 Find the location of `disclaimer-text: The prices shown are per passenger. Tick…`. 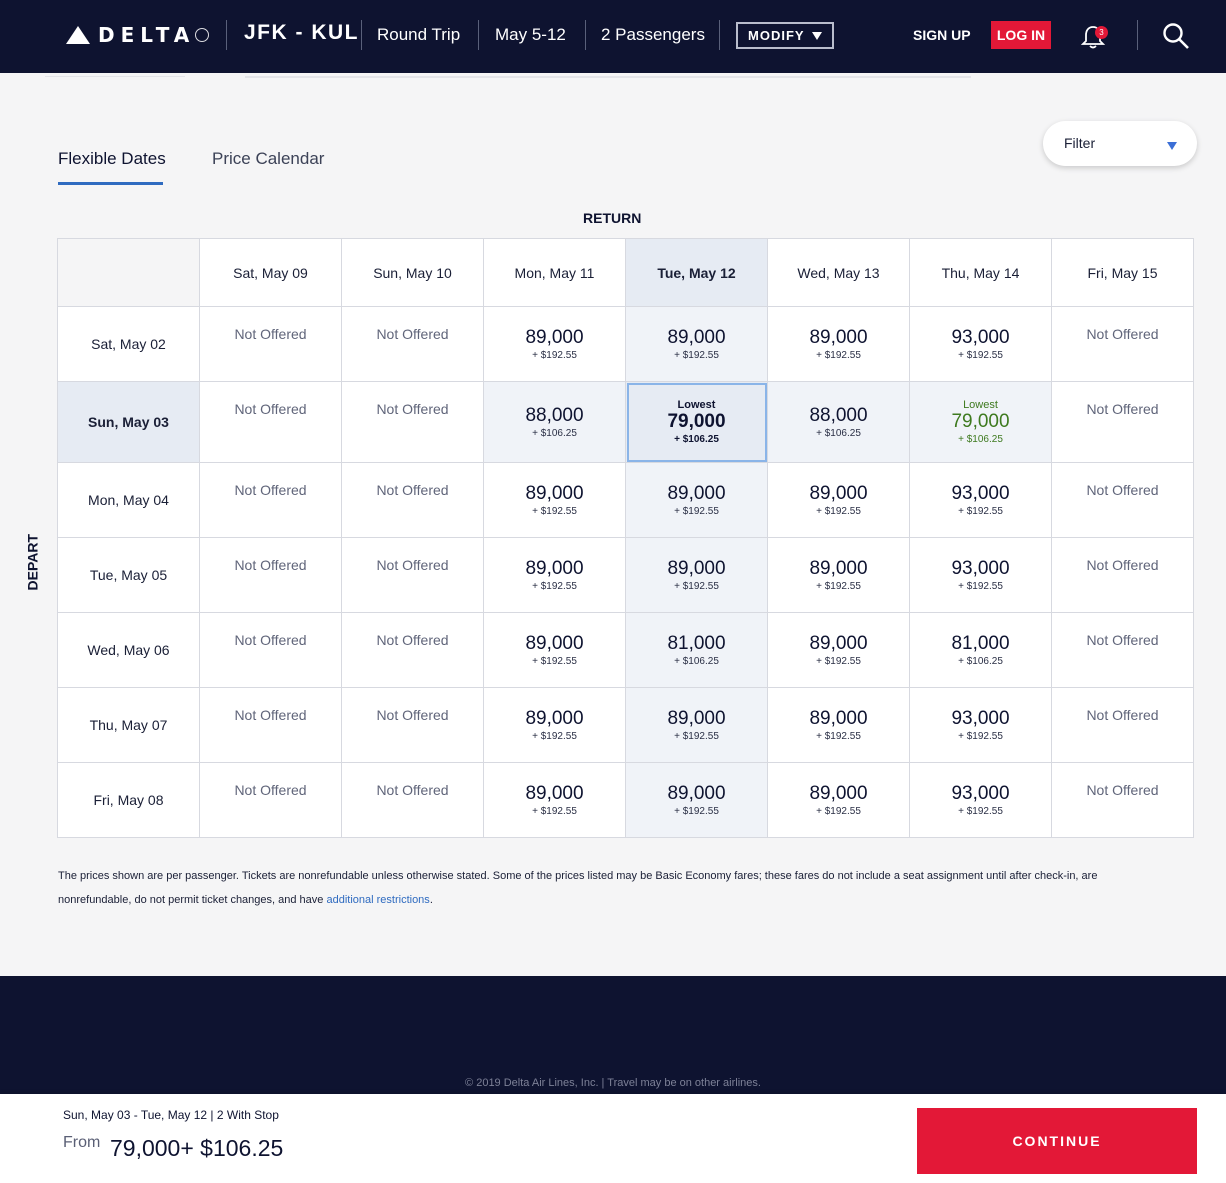

disclaimer-text: The prices shown are per passenger. Tick… is located at coordinates (578, 888).